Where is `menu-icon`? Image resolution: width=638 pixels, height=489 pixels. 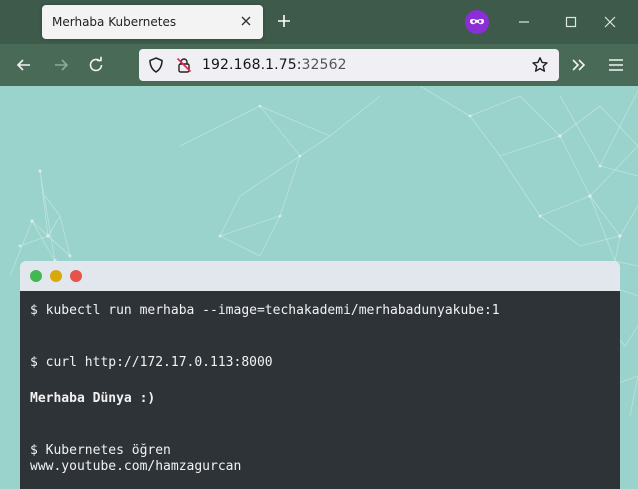 menu-icon is located at coordinates (616, 65).